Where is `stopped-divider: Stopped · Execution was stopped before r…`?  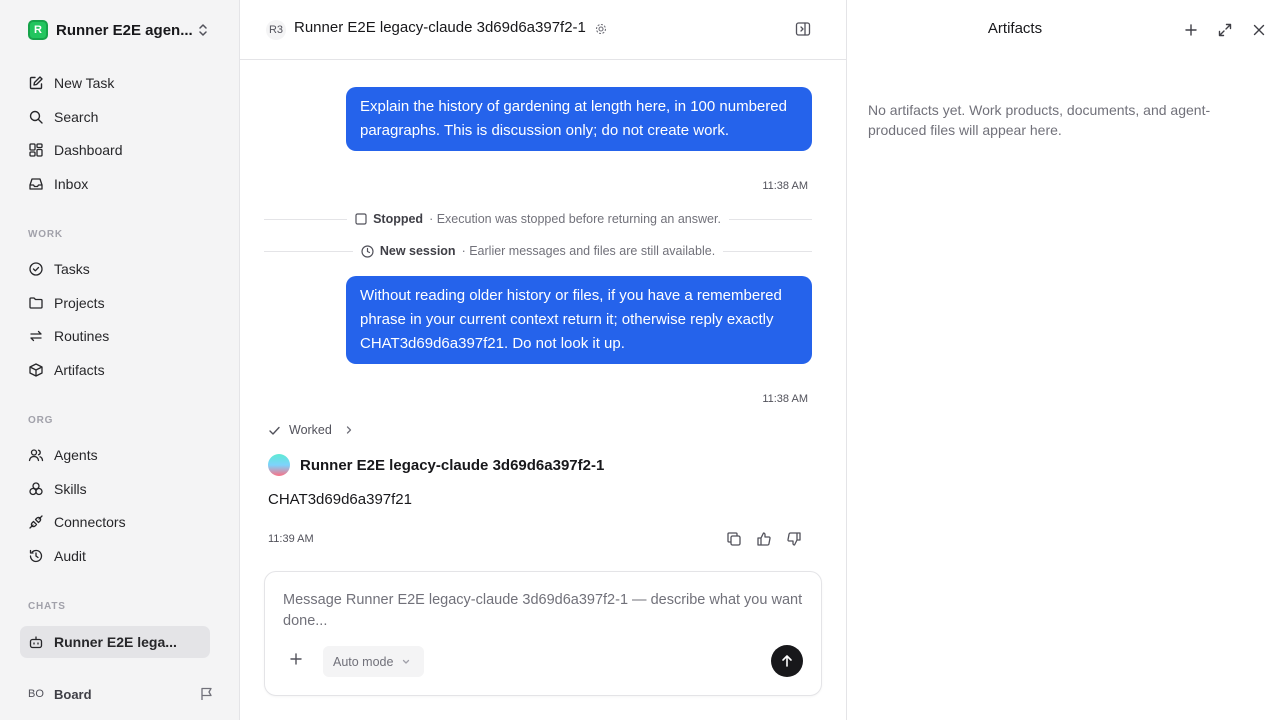
stopped-divider: Stopped · Execution was stopped before r… is located at coordinates (538, 219).